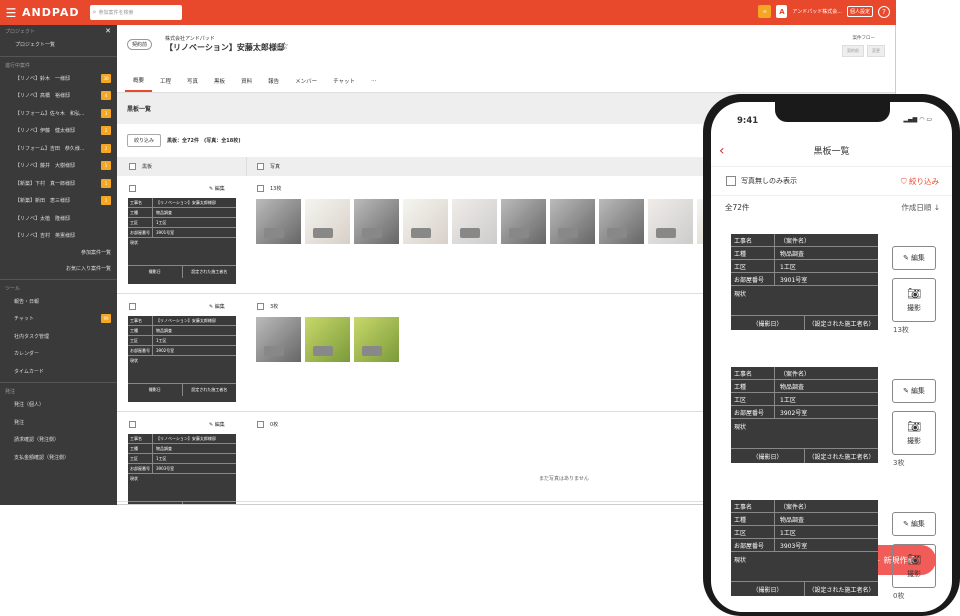 The height and width of the screenshot is (616, 960). What do you see at coordinates (45, 236) in the screenshot?
I see `sidebar-item-label: 【リノベ】吉村 英憲様邸` at bounding box center [45, 236].